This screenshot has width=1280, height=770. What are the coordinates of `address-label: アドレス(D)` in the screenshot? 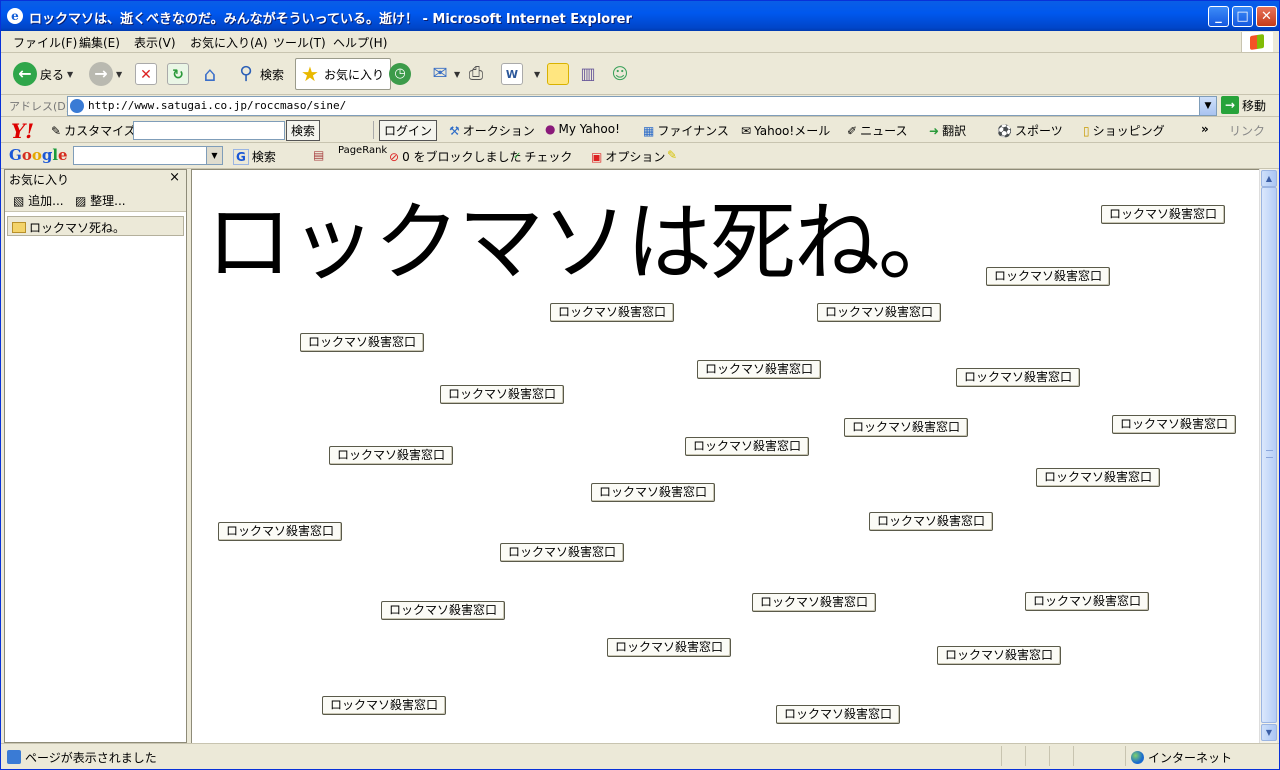 It's located at (40, 106).